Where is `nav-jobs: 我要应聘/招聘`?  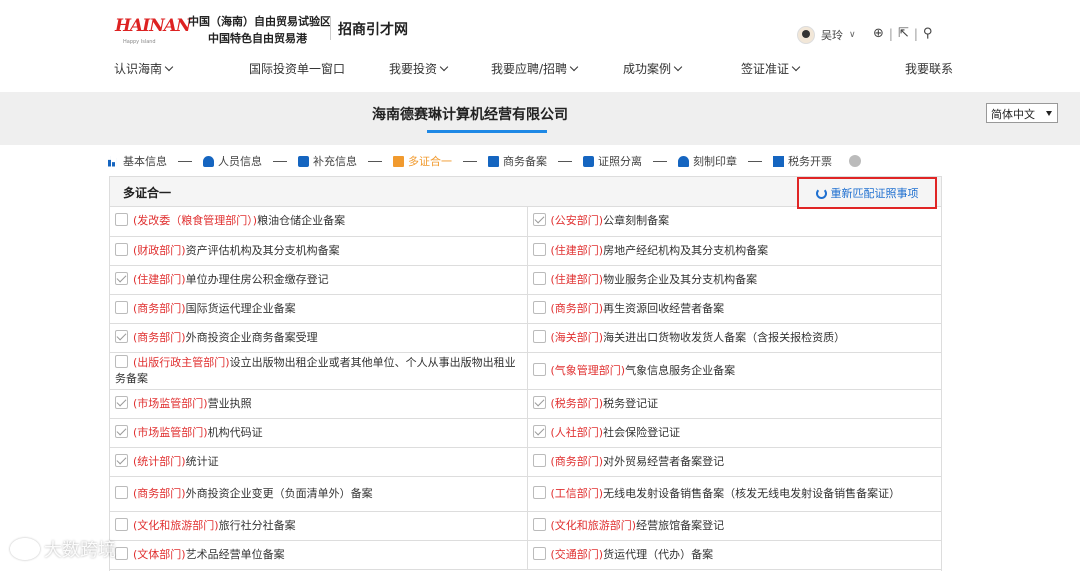 nav-jobs: 我要应聘/招聘 is located at coordinates (535, 68).